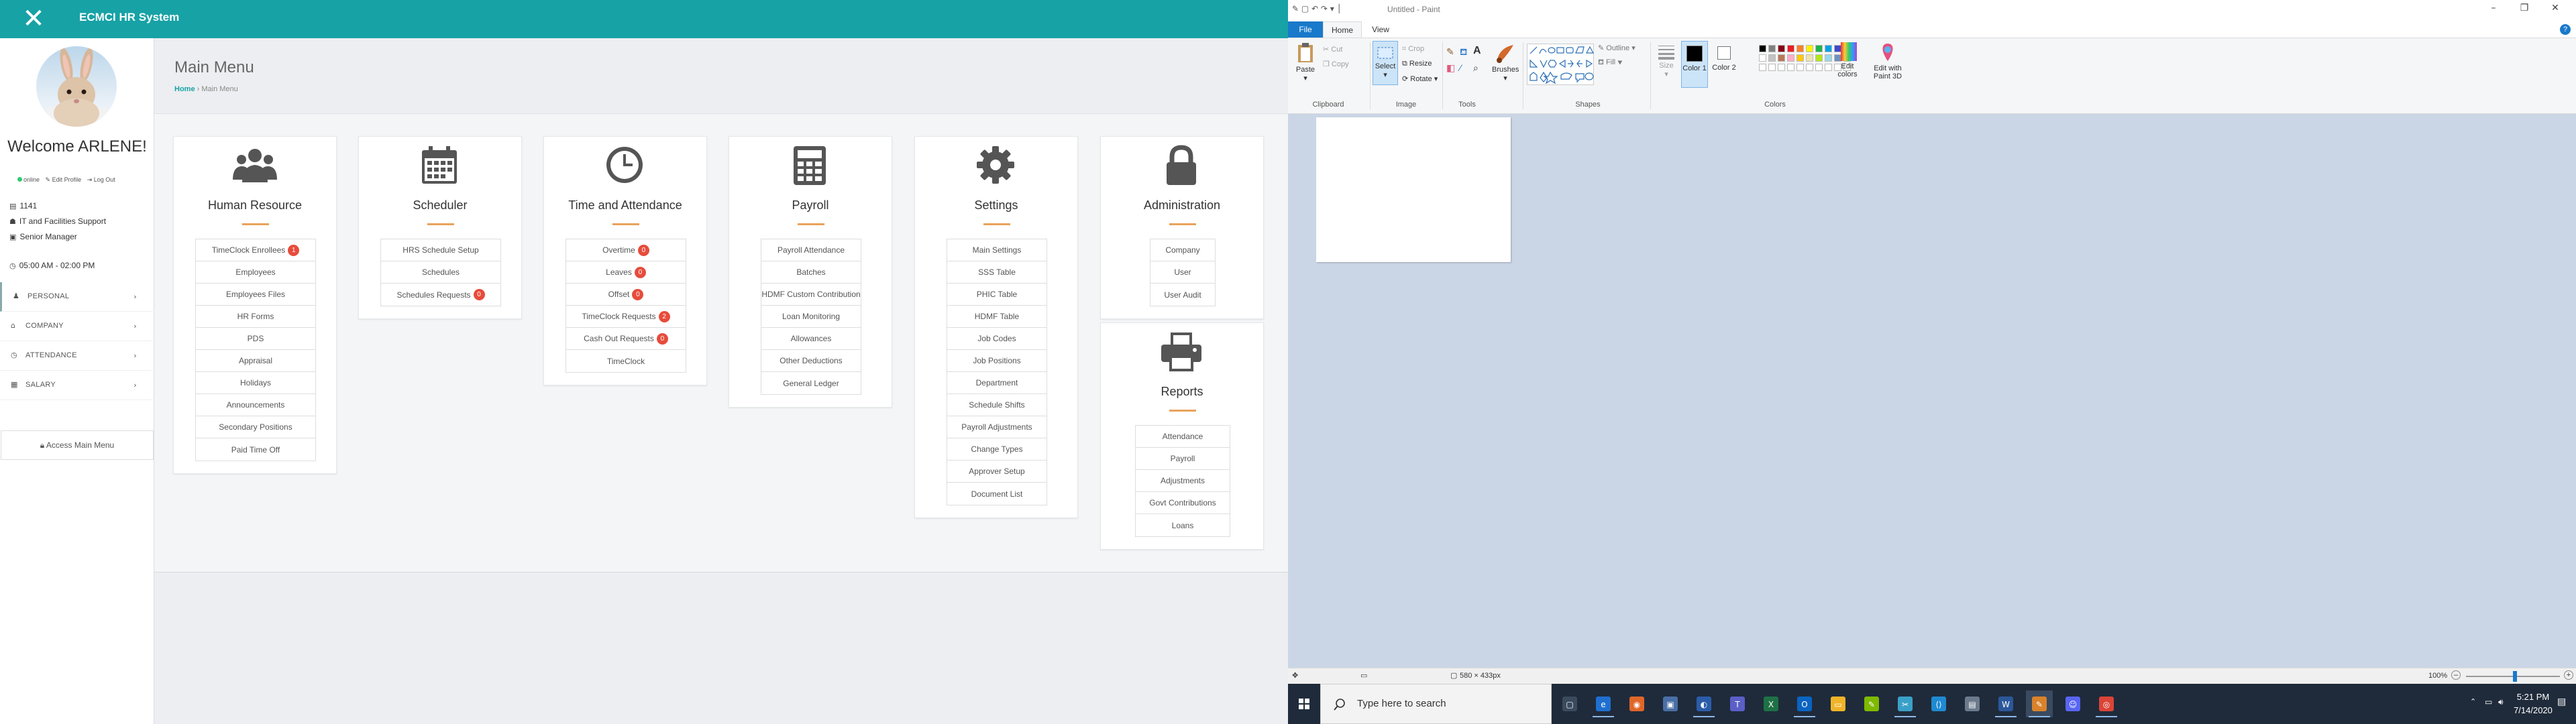 This screenshot has width=2576, height=724. Describe the element at coordinates (1838, 703) in the screenshot. I see `file-explorer-icon: ▭` at that location.